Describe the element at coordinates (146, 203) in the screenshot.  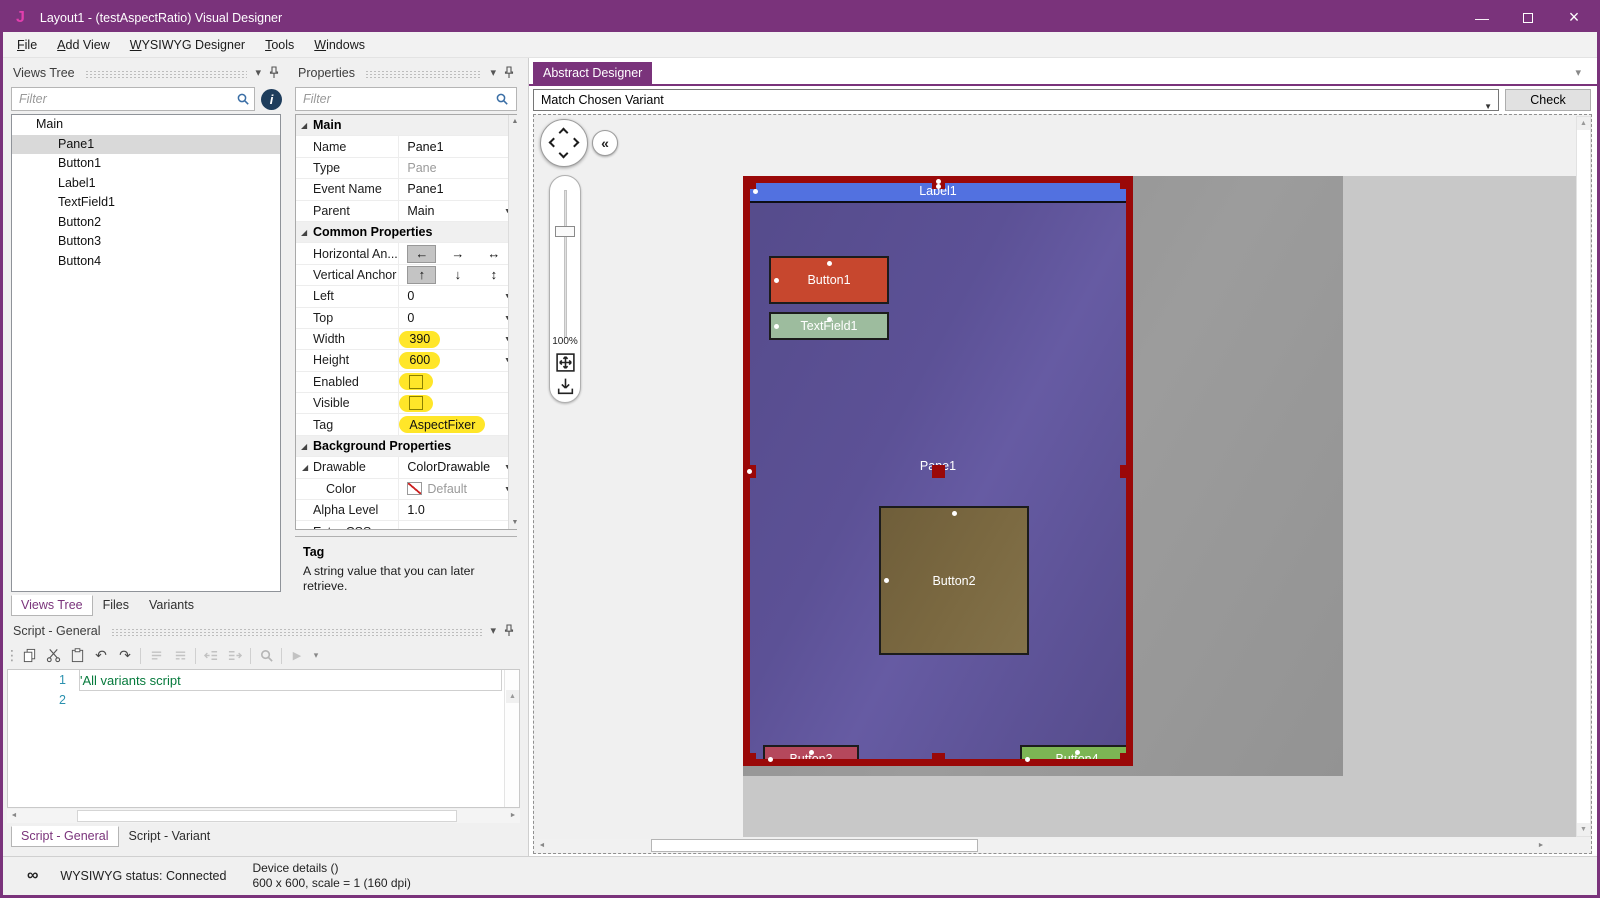
I see `tree-item-textfield1: TextField1` at that location.